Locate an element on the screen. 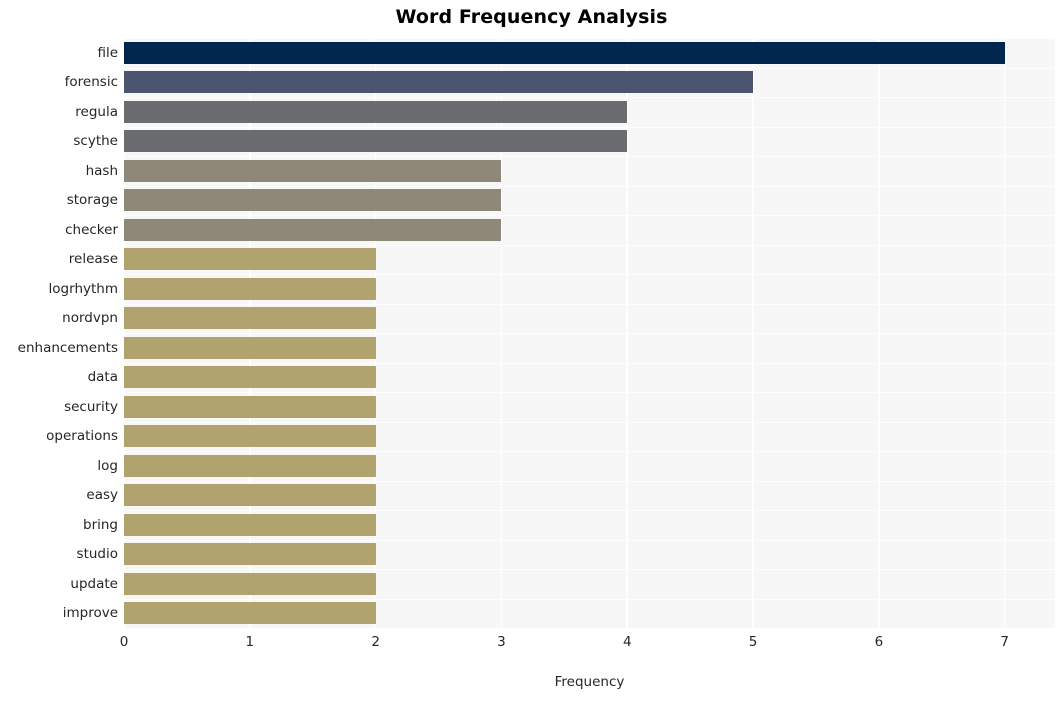 The width and height of the screenshot is (1063, 701). y-axis-tick-label: regula is located at coordinates (96, 111).